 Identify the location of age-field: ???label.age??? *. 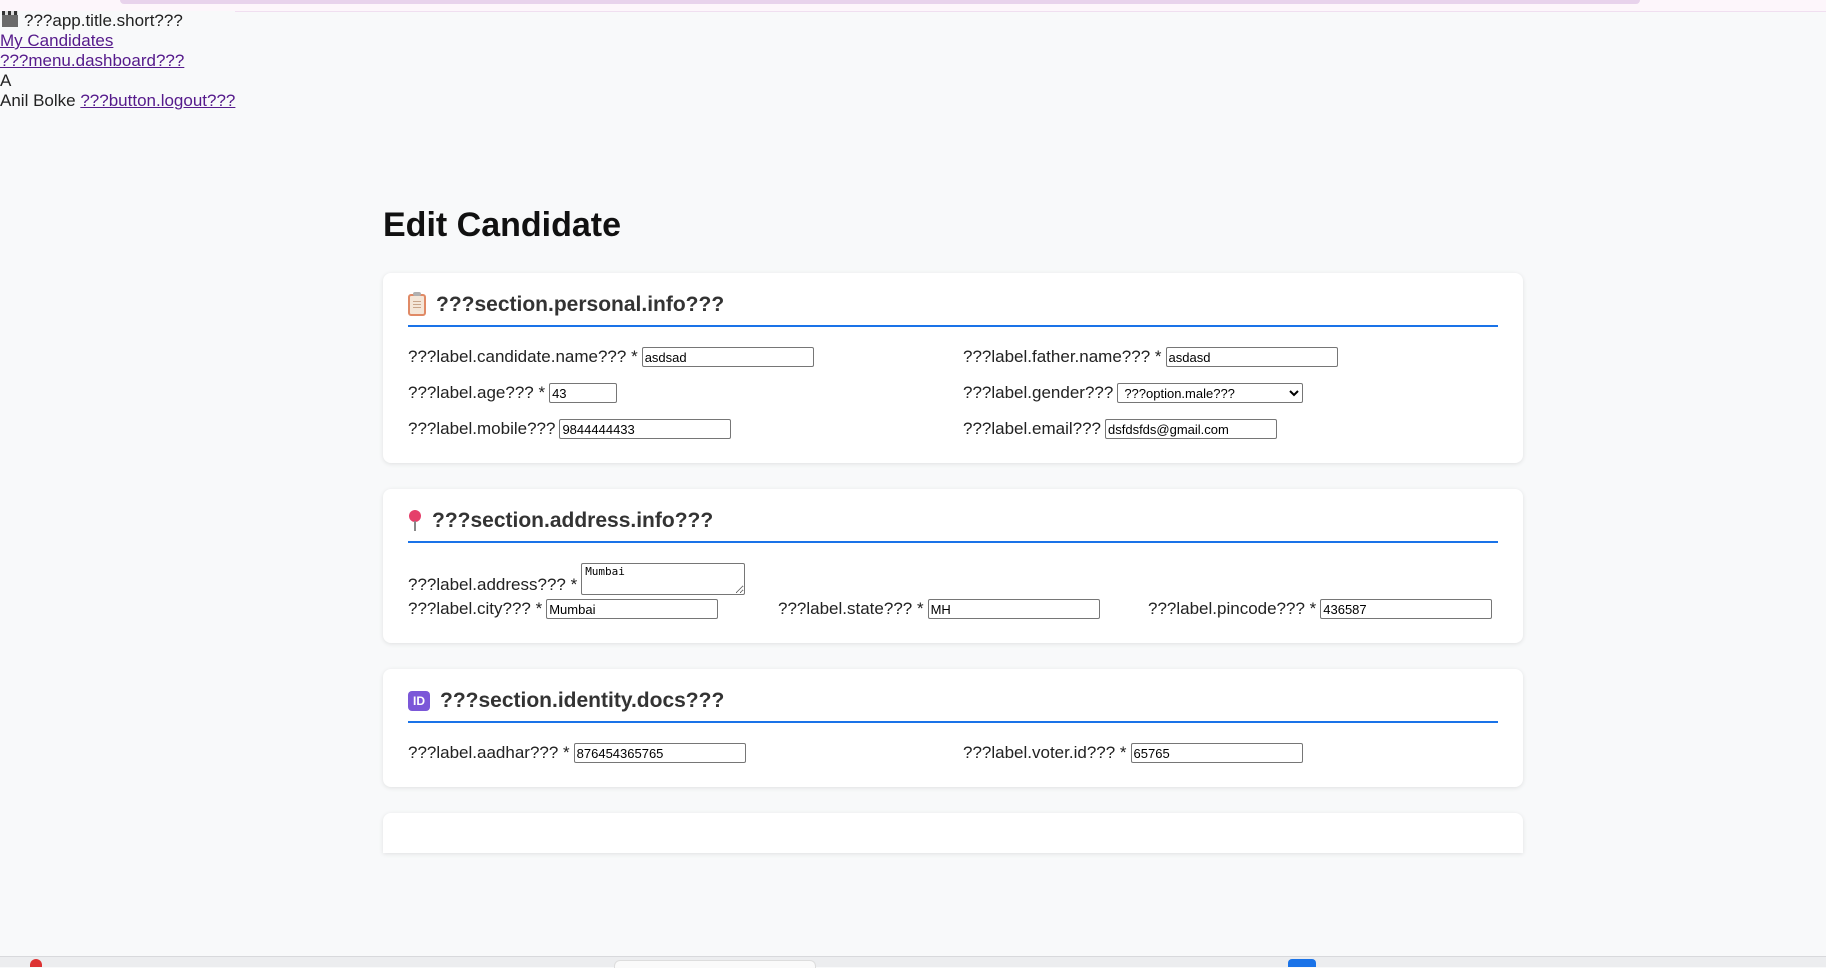
(675, 393).